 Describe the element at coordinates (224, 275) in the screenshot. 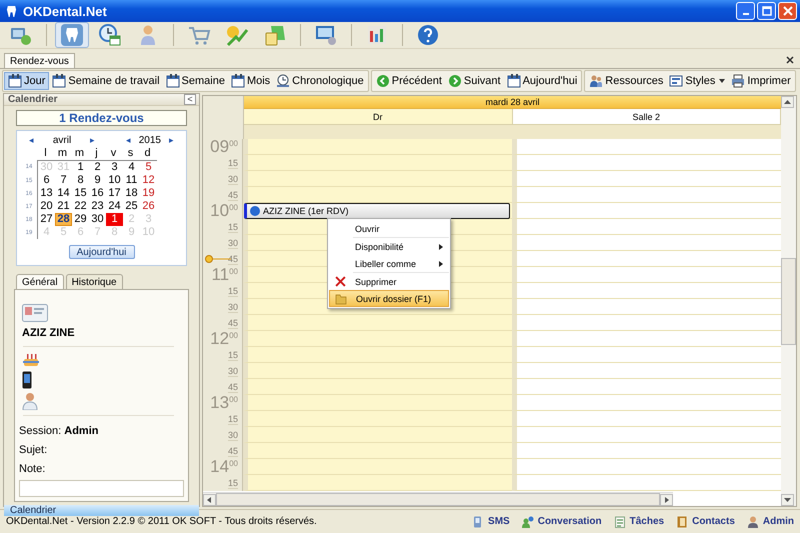

I see `hour-label: 11$^{00}$` at that location.